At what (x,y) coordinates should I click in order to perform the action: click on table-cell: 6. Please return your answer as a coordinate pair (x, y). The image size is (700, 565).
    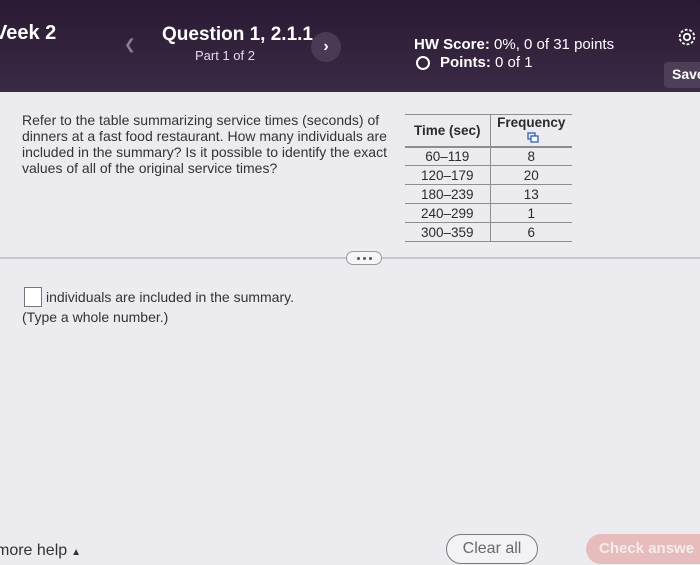
    Looking at the image, I should click on (531, 232).